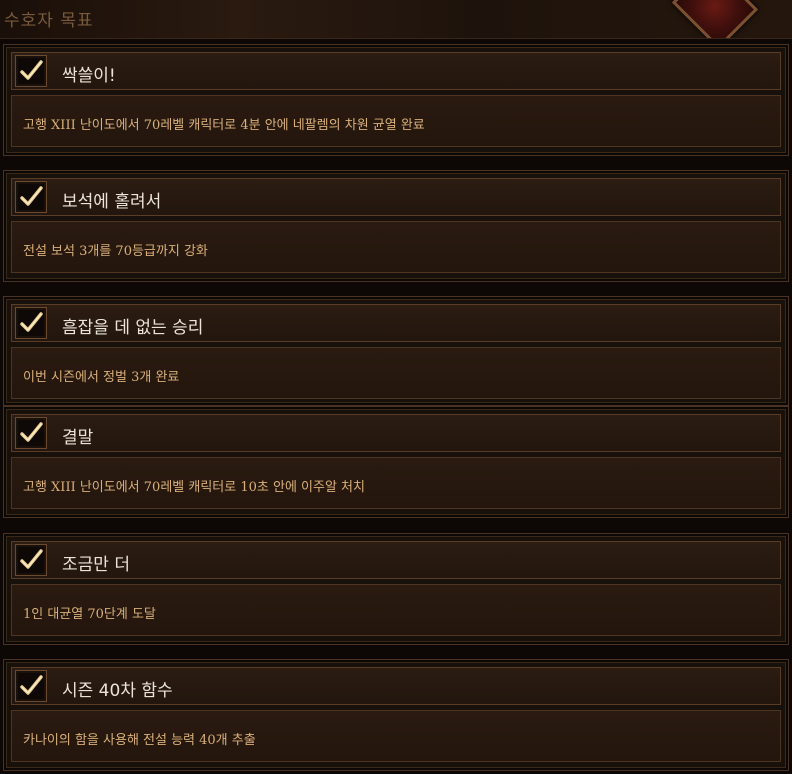  I want to click on objective-header: 흠잡을 데 없는 승리, so click(396, 323).